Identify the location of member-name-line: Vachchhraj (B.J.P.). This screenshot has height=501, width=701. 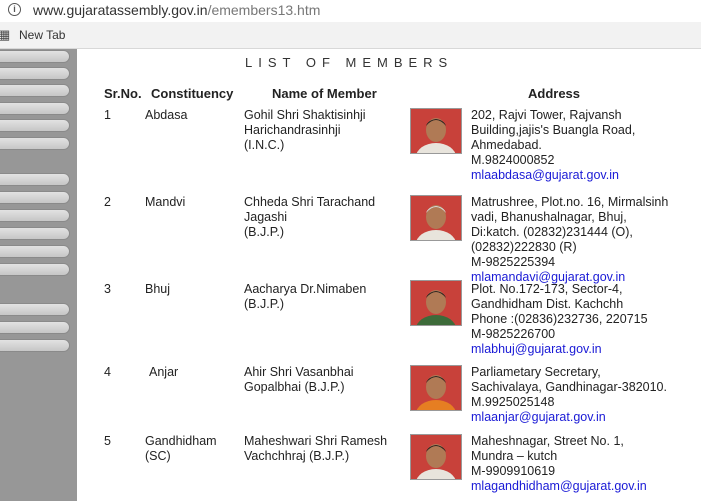
(297, 456).